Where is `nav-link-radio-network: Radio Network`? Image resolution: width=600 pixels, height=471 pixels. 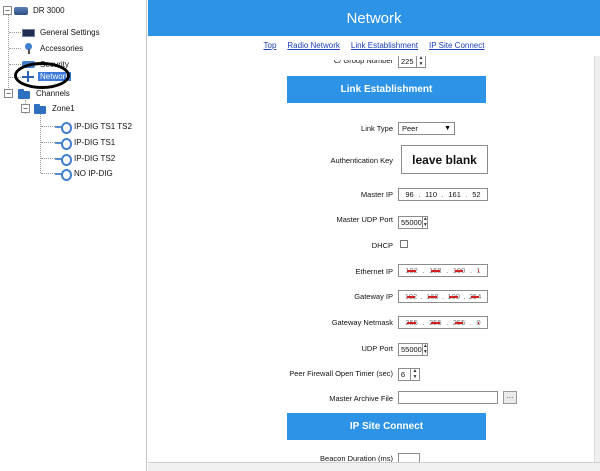 nav-link-radio-network: Radio Network is located at coordinates (313, 48).